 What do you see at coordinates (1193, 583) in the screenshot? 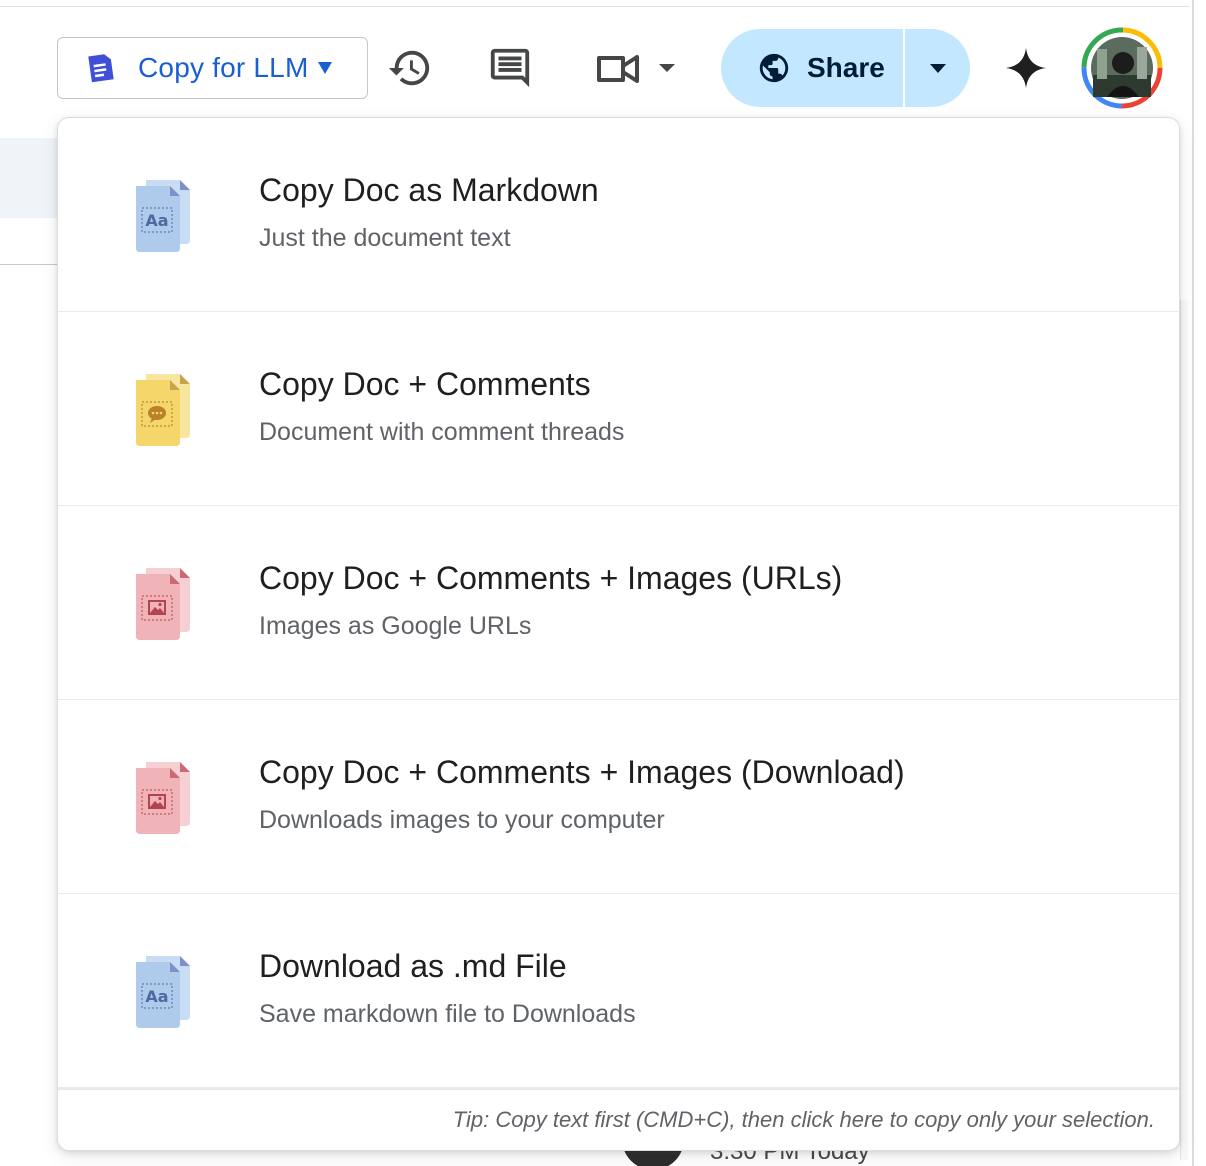
I see `window-right-edge` at bounding box center [1193, 583].